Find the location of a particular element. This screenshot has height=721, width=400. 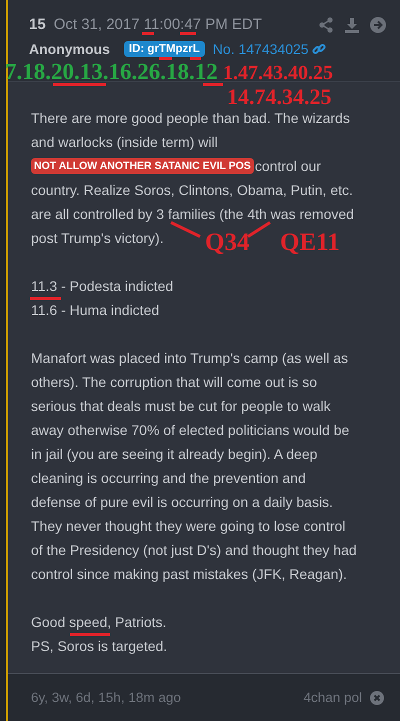

post-date: Oct 31, 2017 11:00:47 PM EDT is located at coordinates (158, 24).